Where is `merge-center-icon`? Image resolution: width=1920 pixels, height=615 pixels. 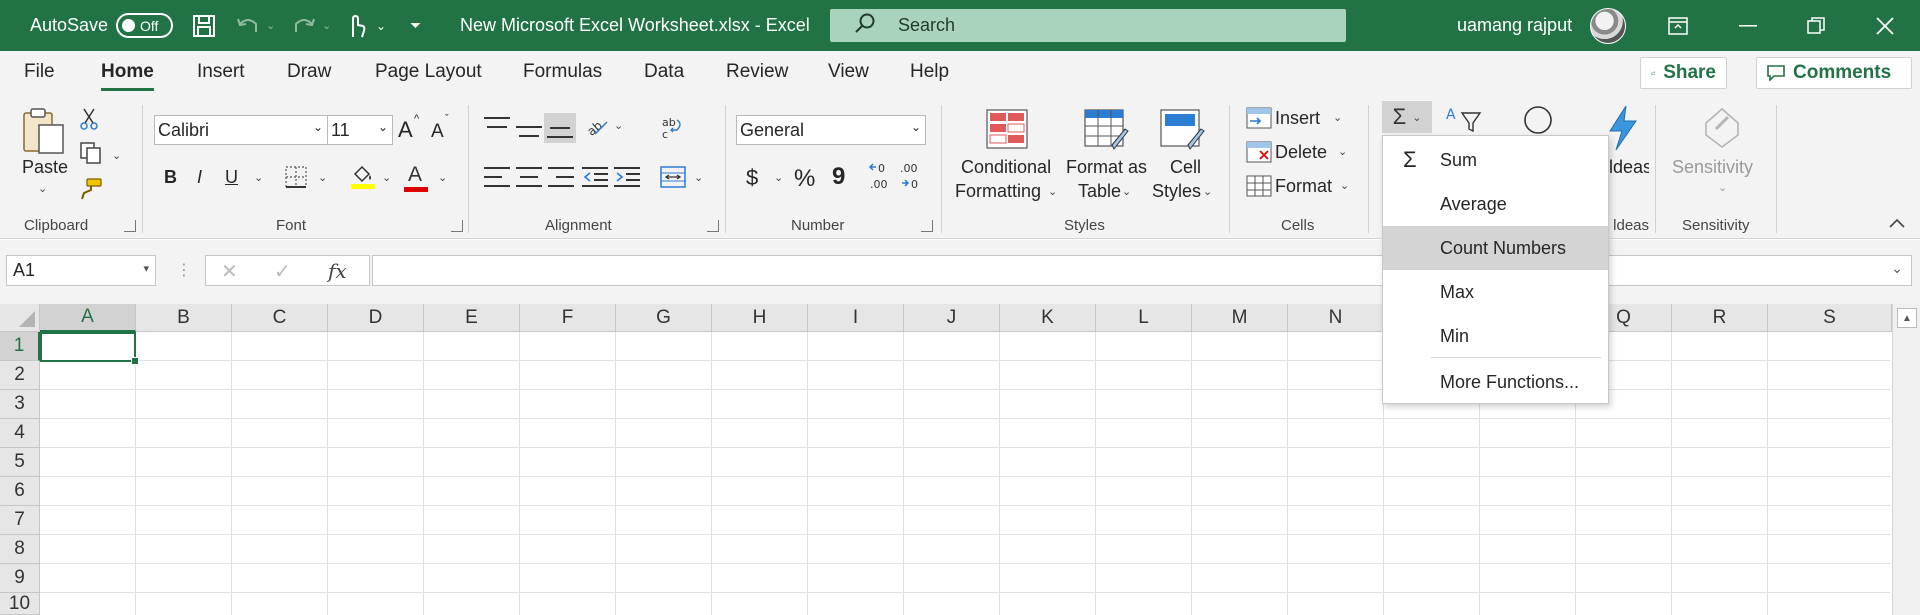 merge-center-icon is located at coordinates (673, 177).